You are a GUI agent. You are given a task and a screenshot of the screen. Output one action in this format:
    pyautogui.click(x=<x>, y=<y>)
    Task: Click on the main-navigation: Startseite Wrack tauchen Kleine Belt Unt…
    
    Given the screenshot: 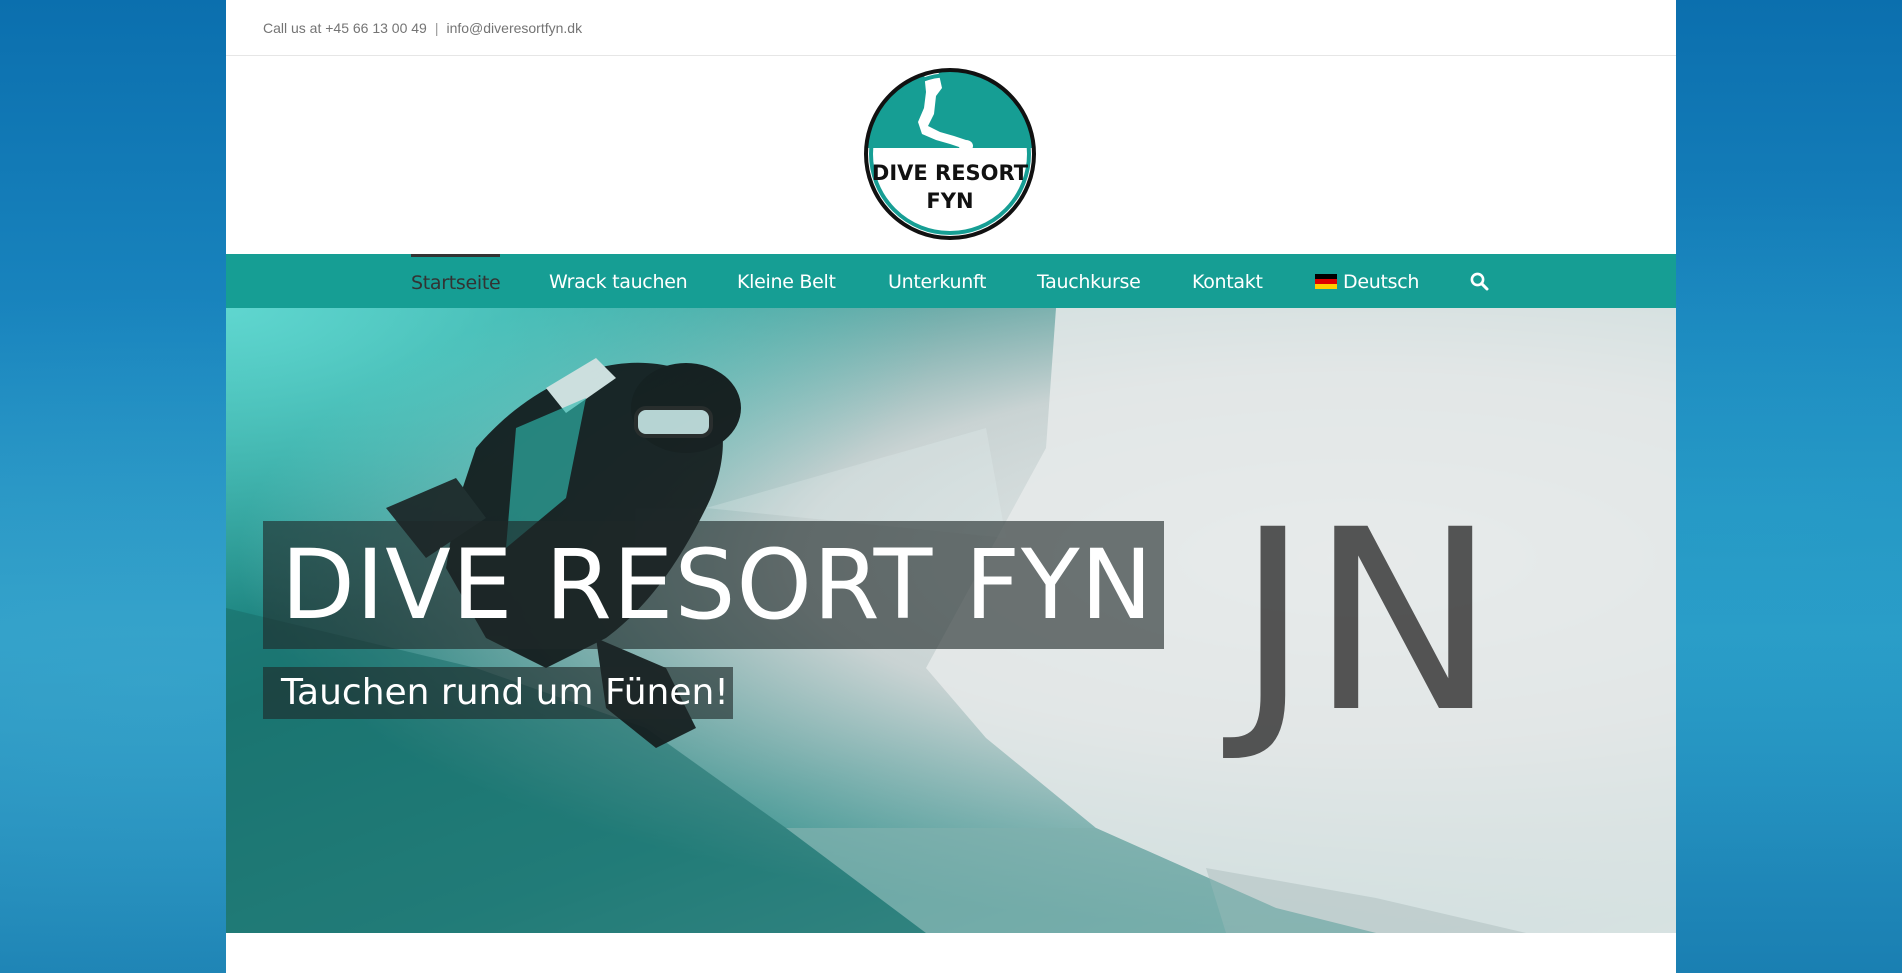 What is the action you would take?
    pyautogui.click(x=951, y=281)
    